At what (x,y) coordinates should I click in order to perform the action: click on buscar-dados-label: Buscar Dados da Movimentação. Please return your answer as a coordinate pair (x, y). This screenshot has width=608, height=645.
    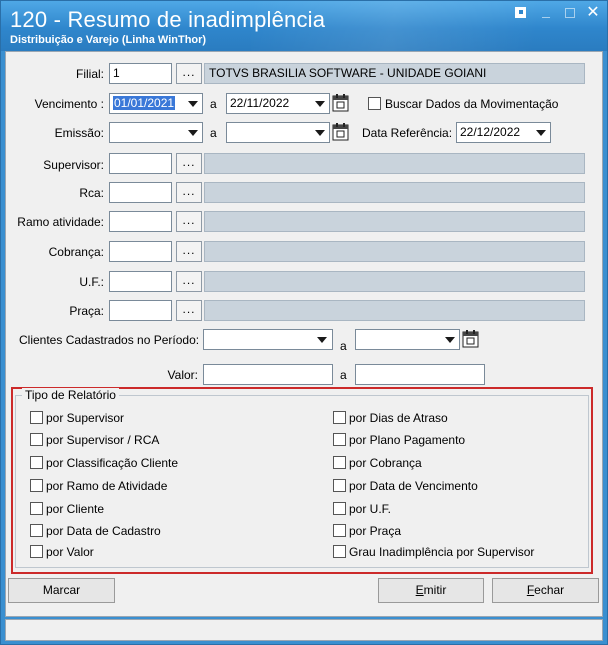
    Looking at the image, I should click on (472, 104).